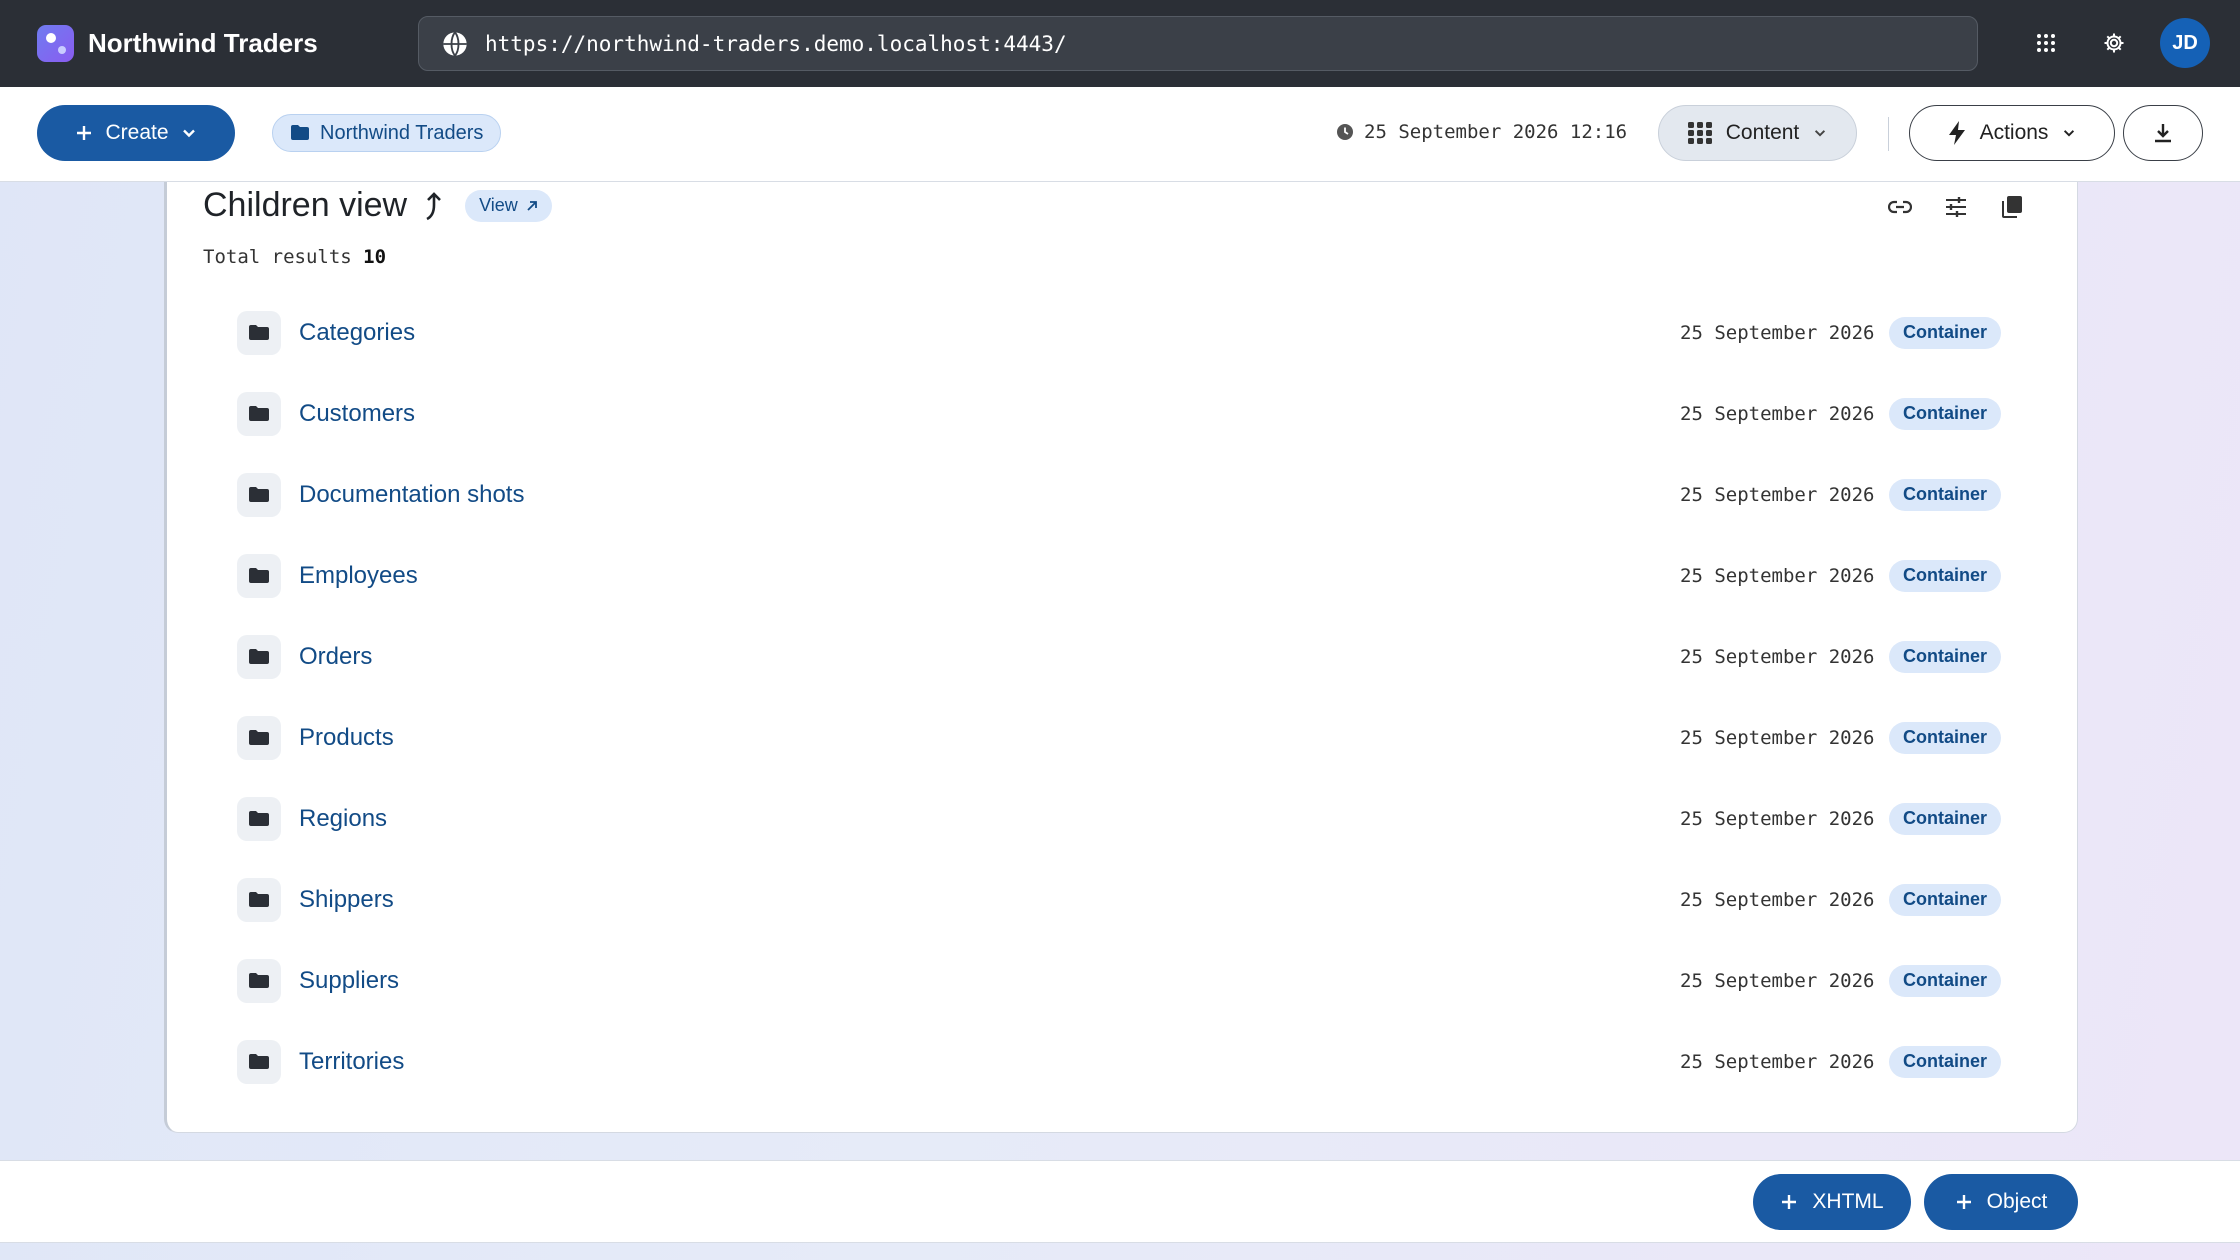  I want to click on total-results: Total results 10, so click(294, 257).